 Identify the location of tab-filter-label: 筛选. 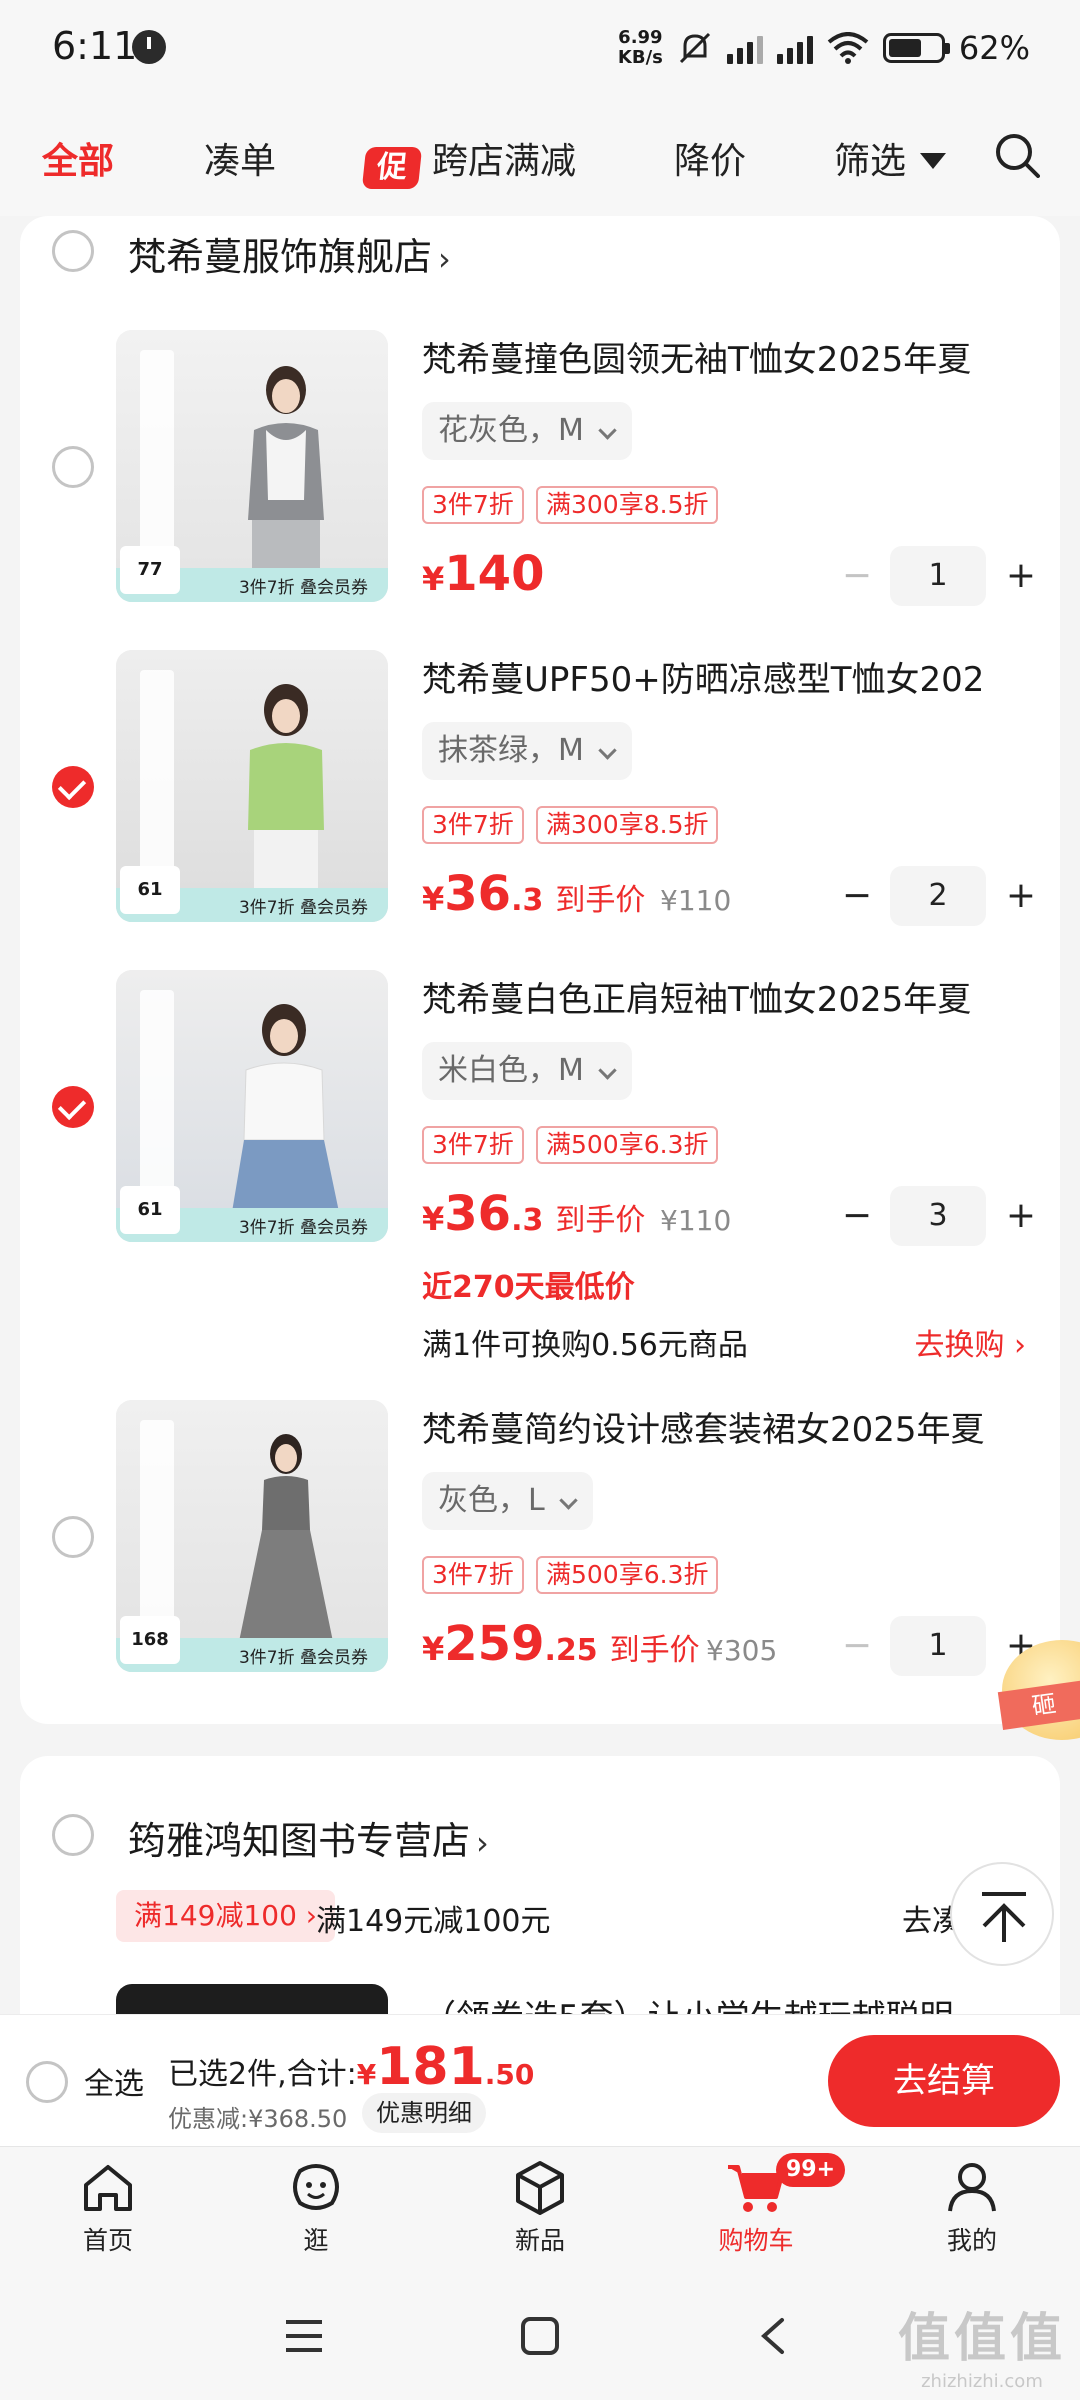
(870, 161).